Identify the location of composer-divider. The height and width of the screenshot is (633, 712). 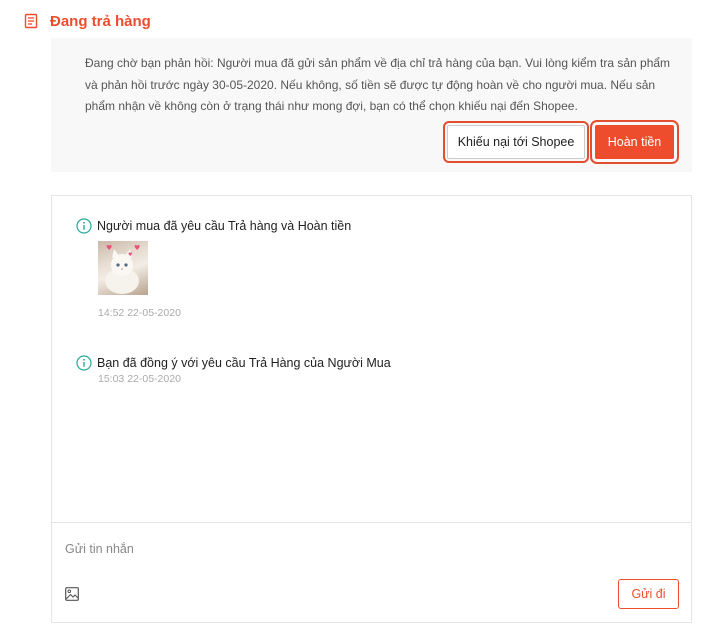
(371, 522).